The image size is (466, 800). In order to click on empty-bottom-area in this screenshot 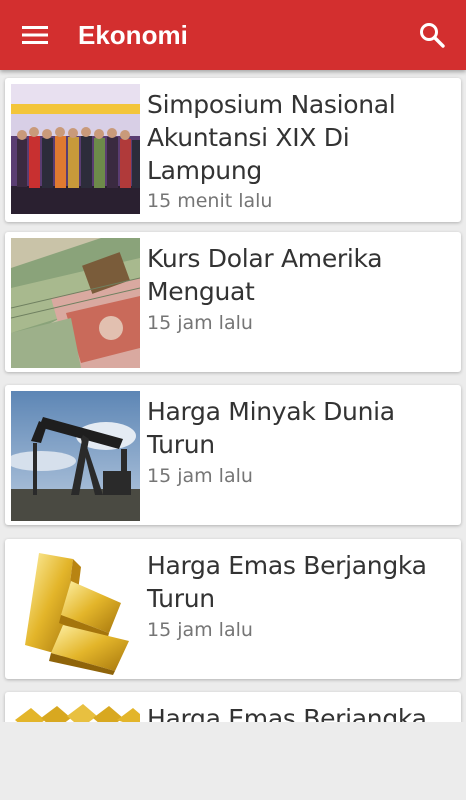, I will do `click(233, 761)`.